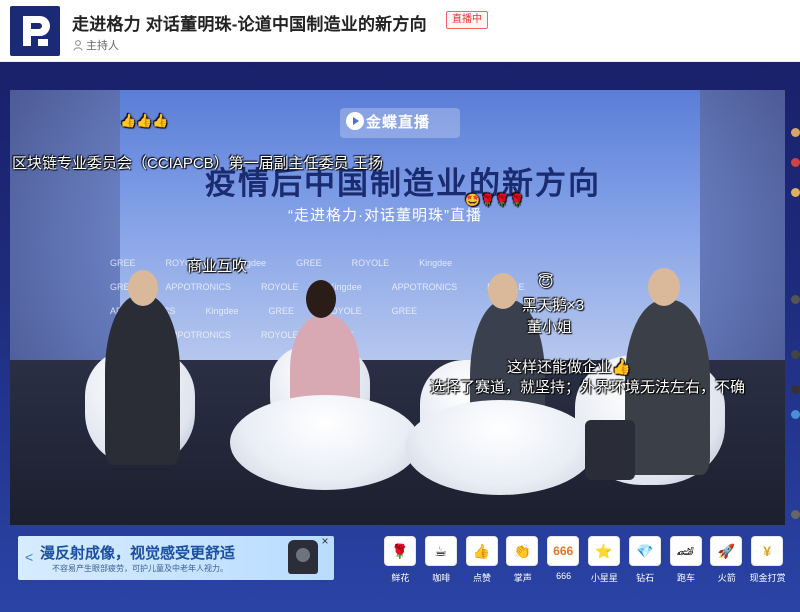 The image size is (800, 612). What do you see at coordinates (440, 551) in the screenshot?
I see `coffee-icon: ☕` at bounding box center [440, 551].